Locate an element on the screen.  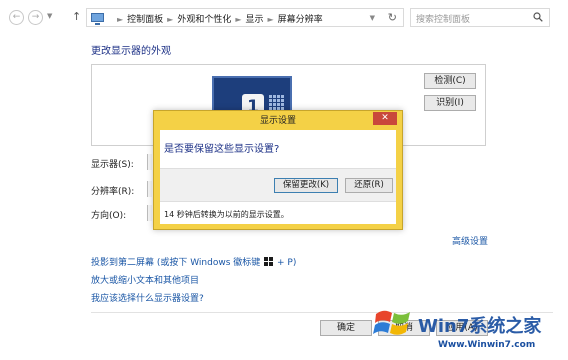
ok-button: 确定 is located at coordinates (346, 328).